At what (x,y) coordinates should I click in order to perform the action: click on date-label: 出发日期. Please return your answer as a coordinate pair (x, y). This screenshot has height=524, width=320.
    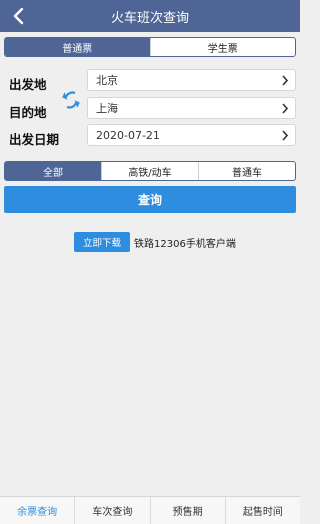
    Looking at the image, I should click on (34, 139).